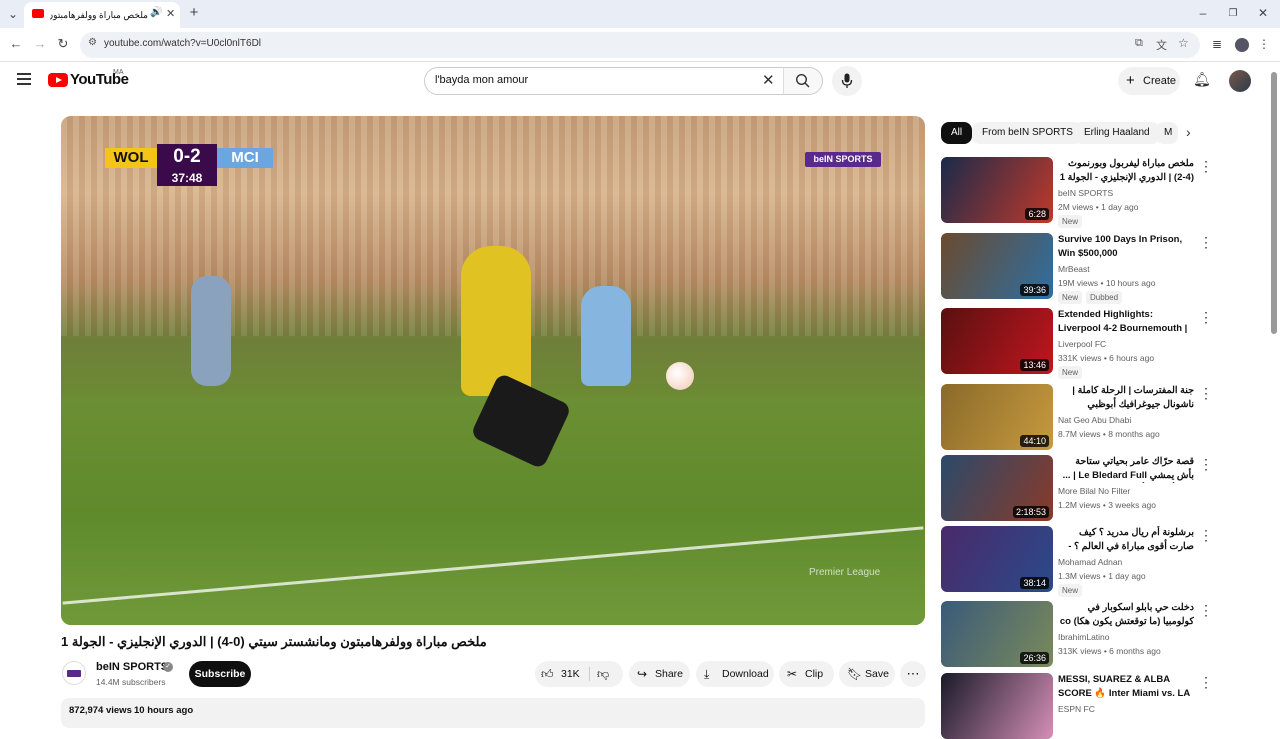 The width and height of the screenshot is (1280, 739). What do you see at coordinates (1233, 14) in the screenshot?
I see `restore-icon: ❐` at bounding box center [1233, 14].